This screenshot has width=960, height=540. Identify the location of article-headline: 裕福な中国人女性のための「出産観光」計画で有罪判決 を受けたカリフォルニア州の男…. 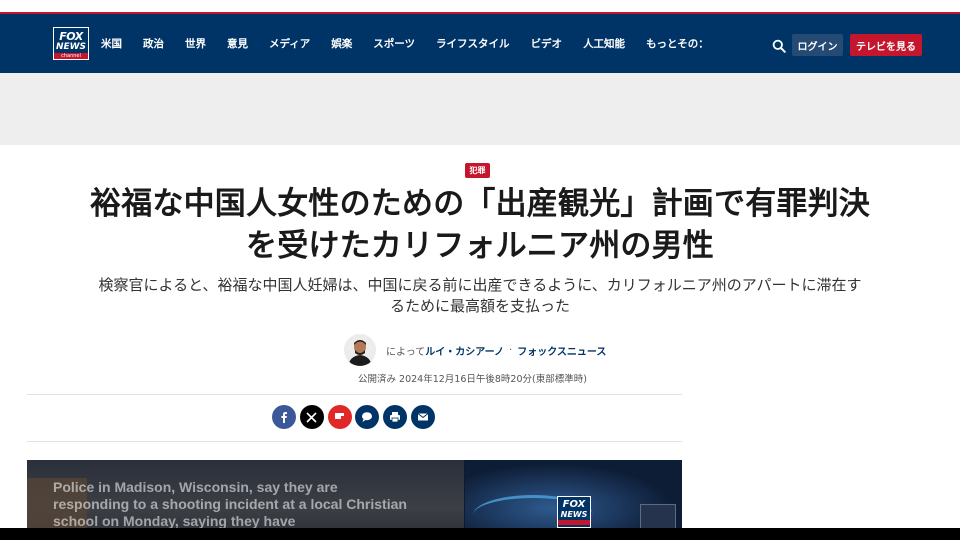
(480, 225).